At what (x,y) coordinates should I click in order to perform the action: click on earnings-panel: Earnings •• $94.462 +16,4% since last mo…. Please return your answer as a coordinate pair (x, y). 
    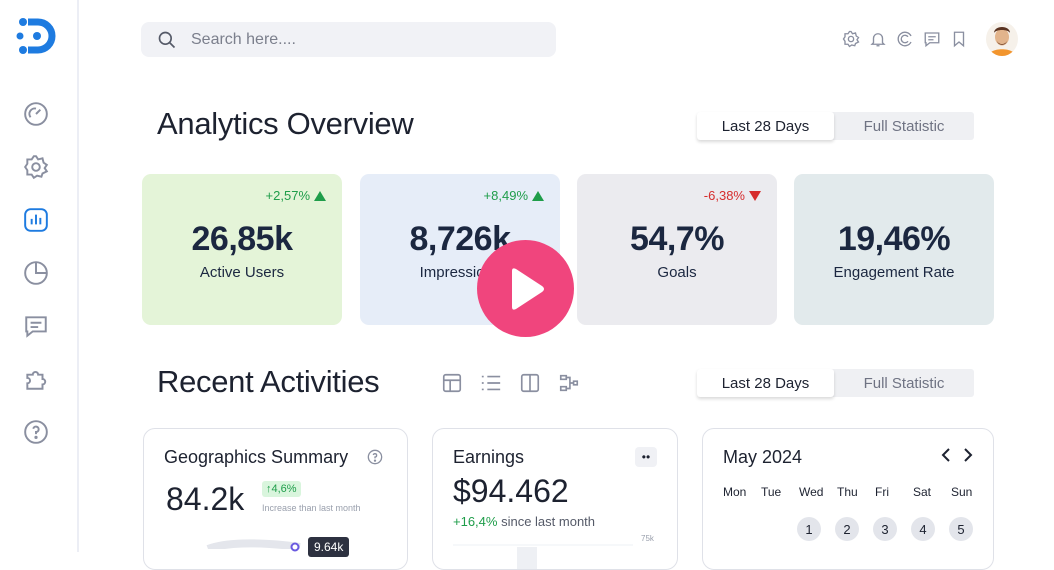
    Looking at the image, I should click on (555, 499).